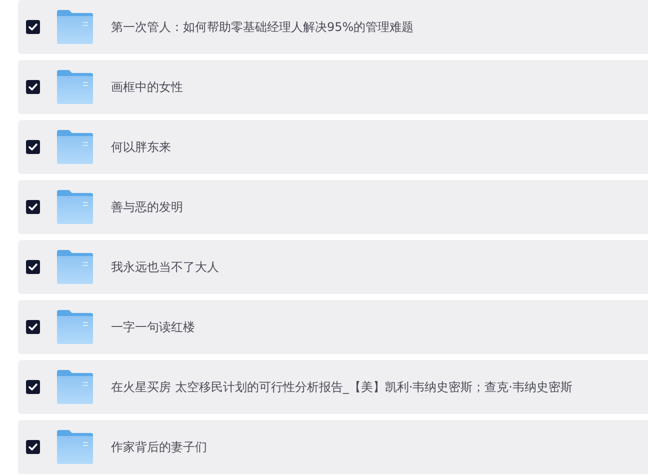 The height and width of the screenshot is (475, 648). I want to click on folder-row: 善与恶的发明, so click(333, 207).